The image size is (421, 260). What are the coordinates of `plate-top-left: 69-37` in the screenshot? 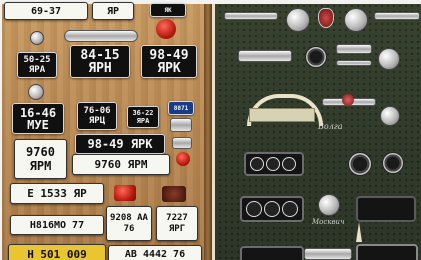 It's located at (46, 11).